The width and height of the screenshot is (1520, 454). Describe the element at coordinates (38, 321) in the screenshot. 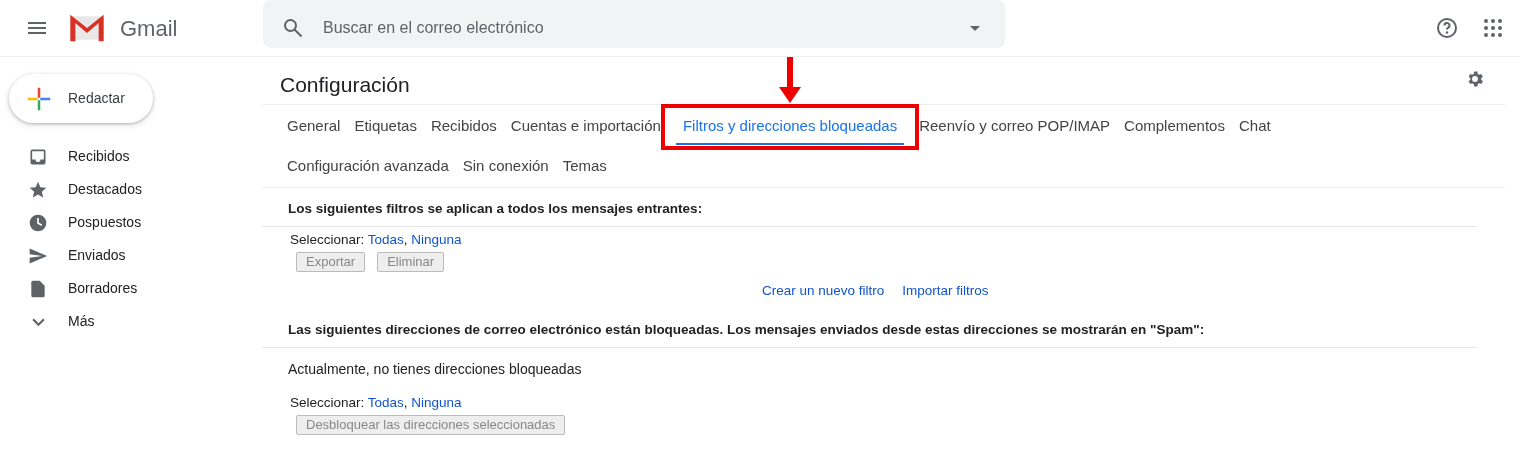

I see `chevron-down-icon` at that location.